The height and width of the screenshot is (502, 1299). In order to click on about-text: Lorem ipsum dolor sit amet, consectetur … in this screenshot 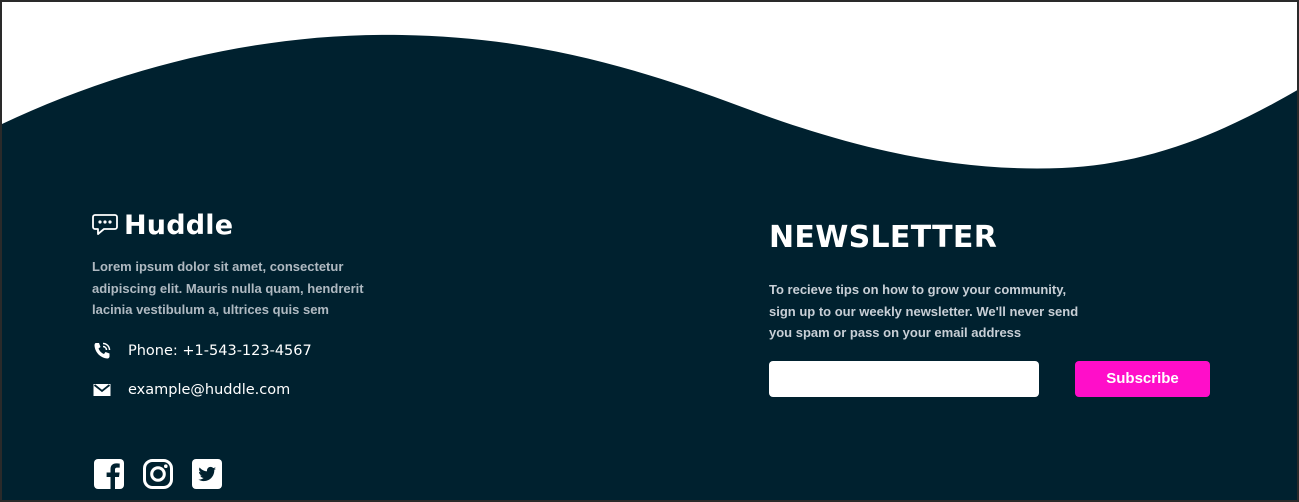, I will do `click(228, 288)`.